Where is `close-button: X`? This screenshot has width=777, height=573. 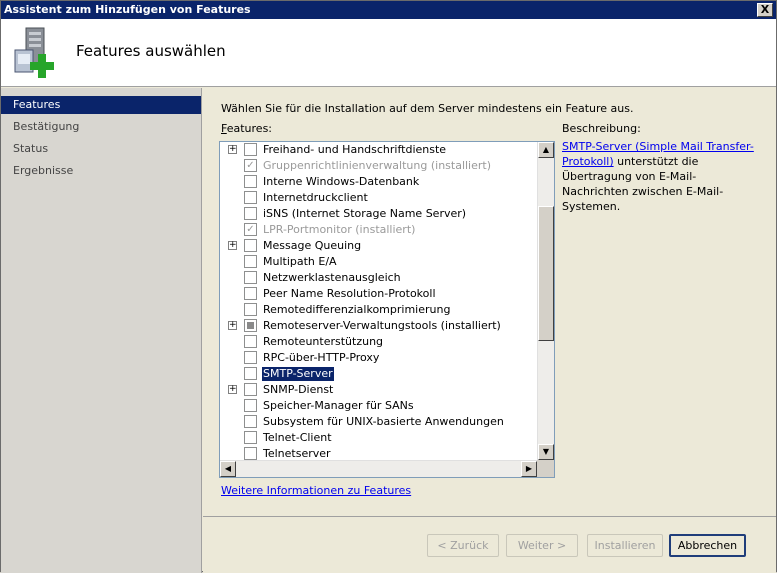 close-button: X is located at coordinates (765, 10).